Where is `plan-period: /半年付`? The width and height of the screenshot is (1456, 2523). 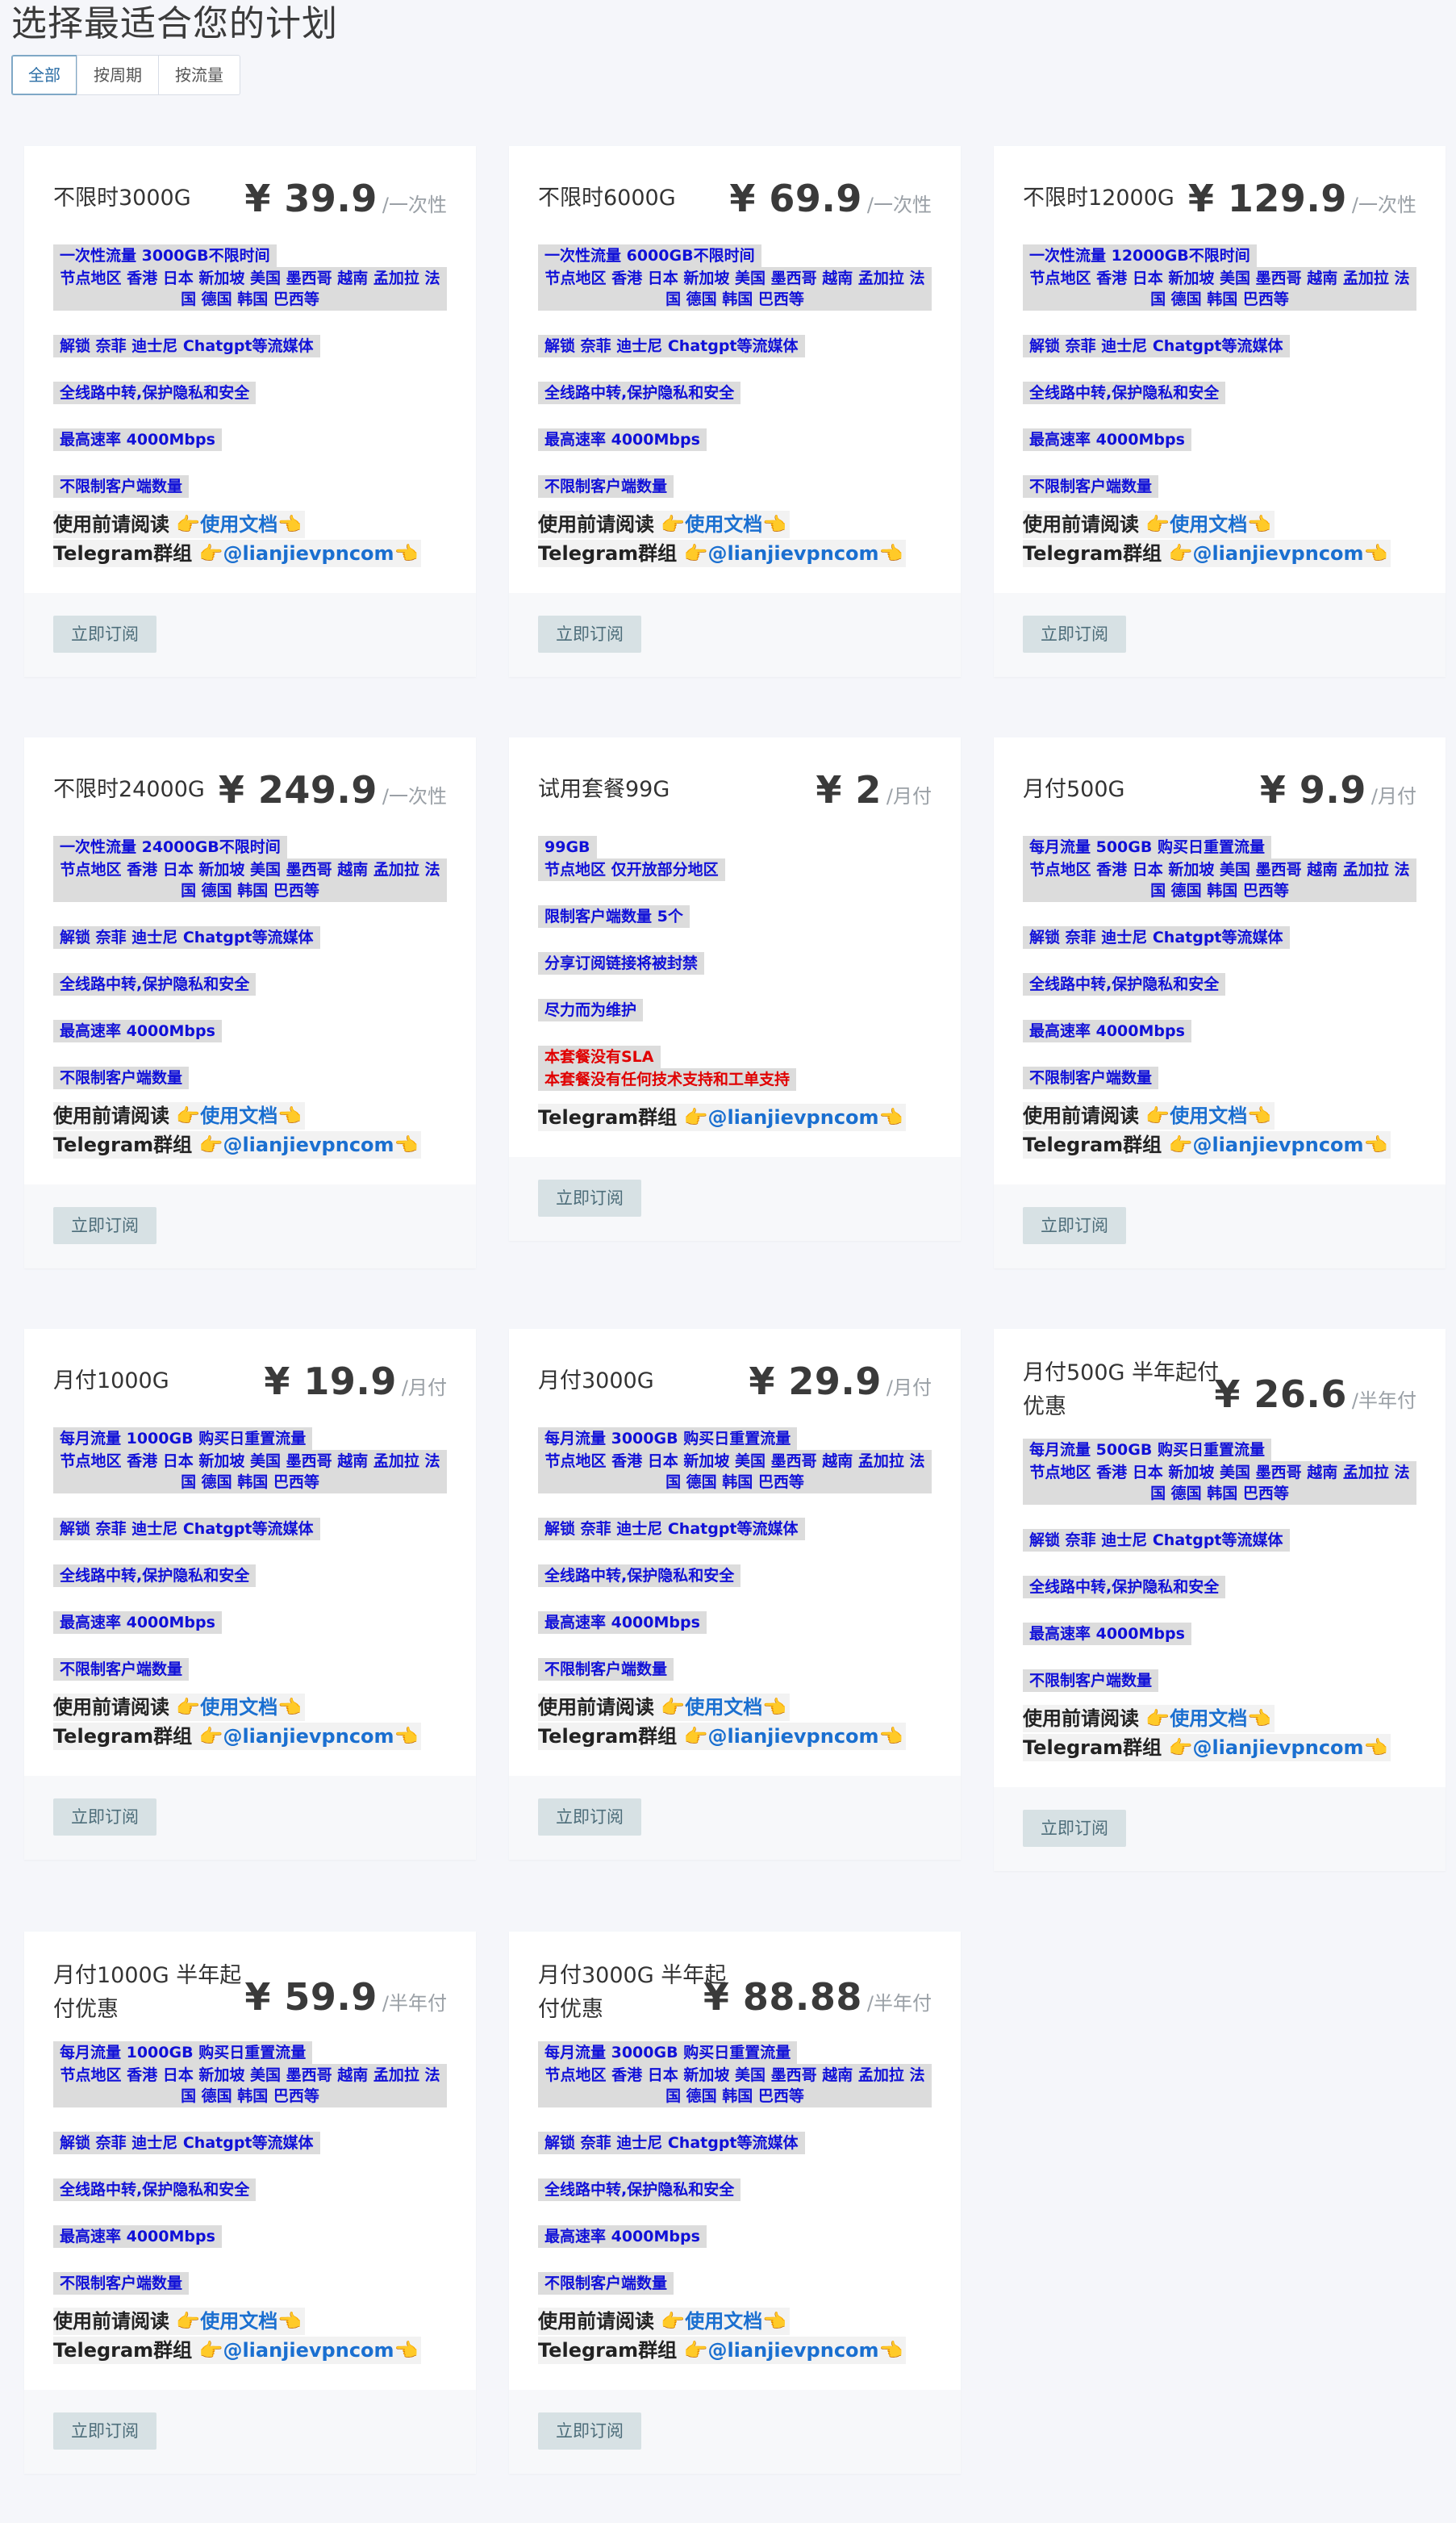 plan-period: /半年付 is located at coordinates (899, 2003).